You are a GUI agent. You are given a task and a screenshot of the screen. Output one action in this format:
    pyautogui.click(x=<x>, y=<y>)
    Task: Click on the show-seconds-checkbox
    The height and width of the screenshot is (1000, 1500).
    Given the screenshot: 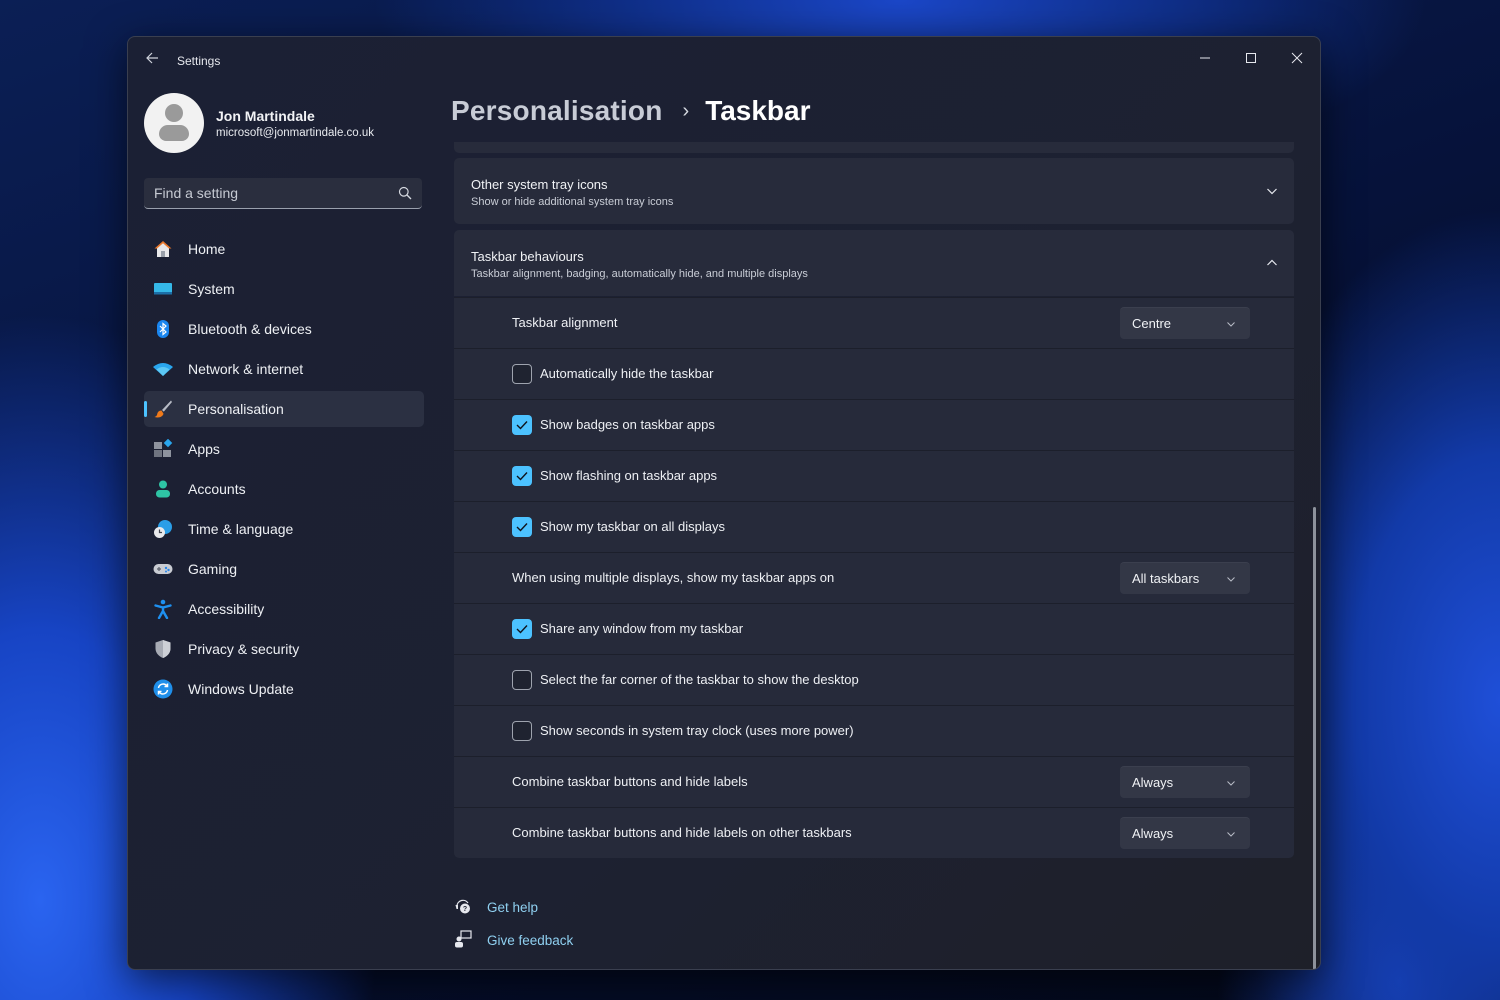 What is the action you would take?
    pyautogui.click(x=522, y=731)
    